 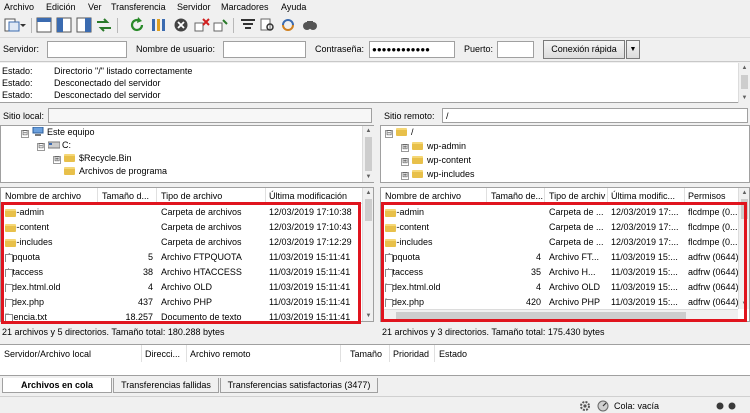 I want to click on toggle-remote-tree-icon, so click(x=84, y=25).